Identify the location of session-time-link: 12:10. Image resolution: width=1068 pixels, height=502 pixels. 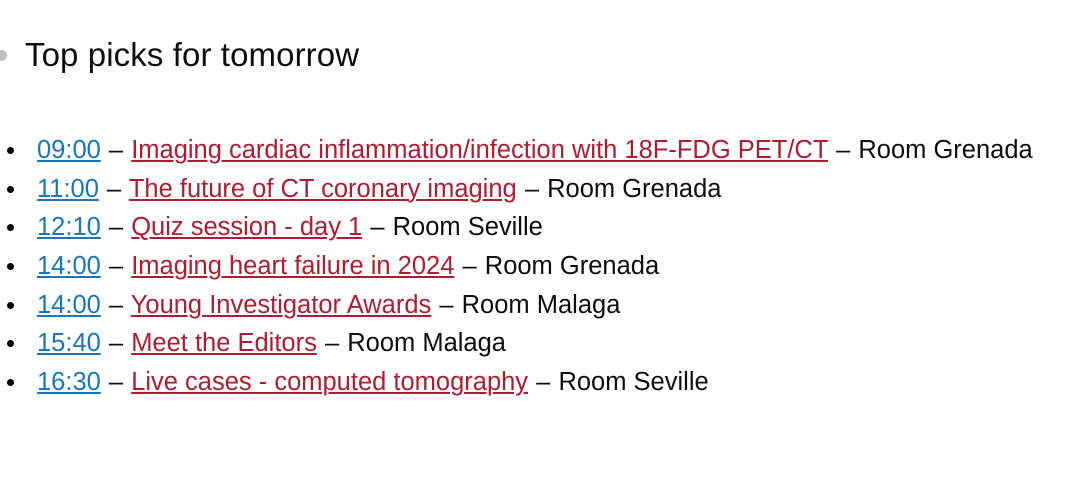
(69, 227).